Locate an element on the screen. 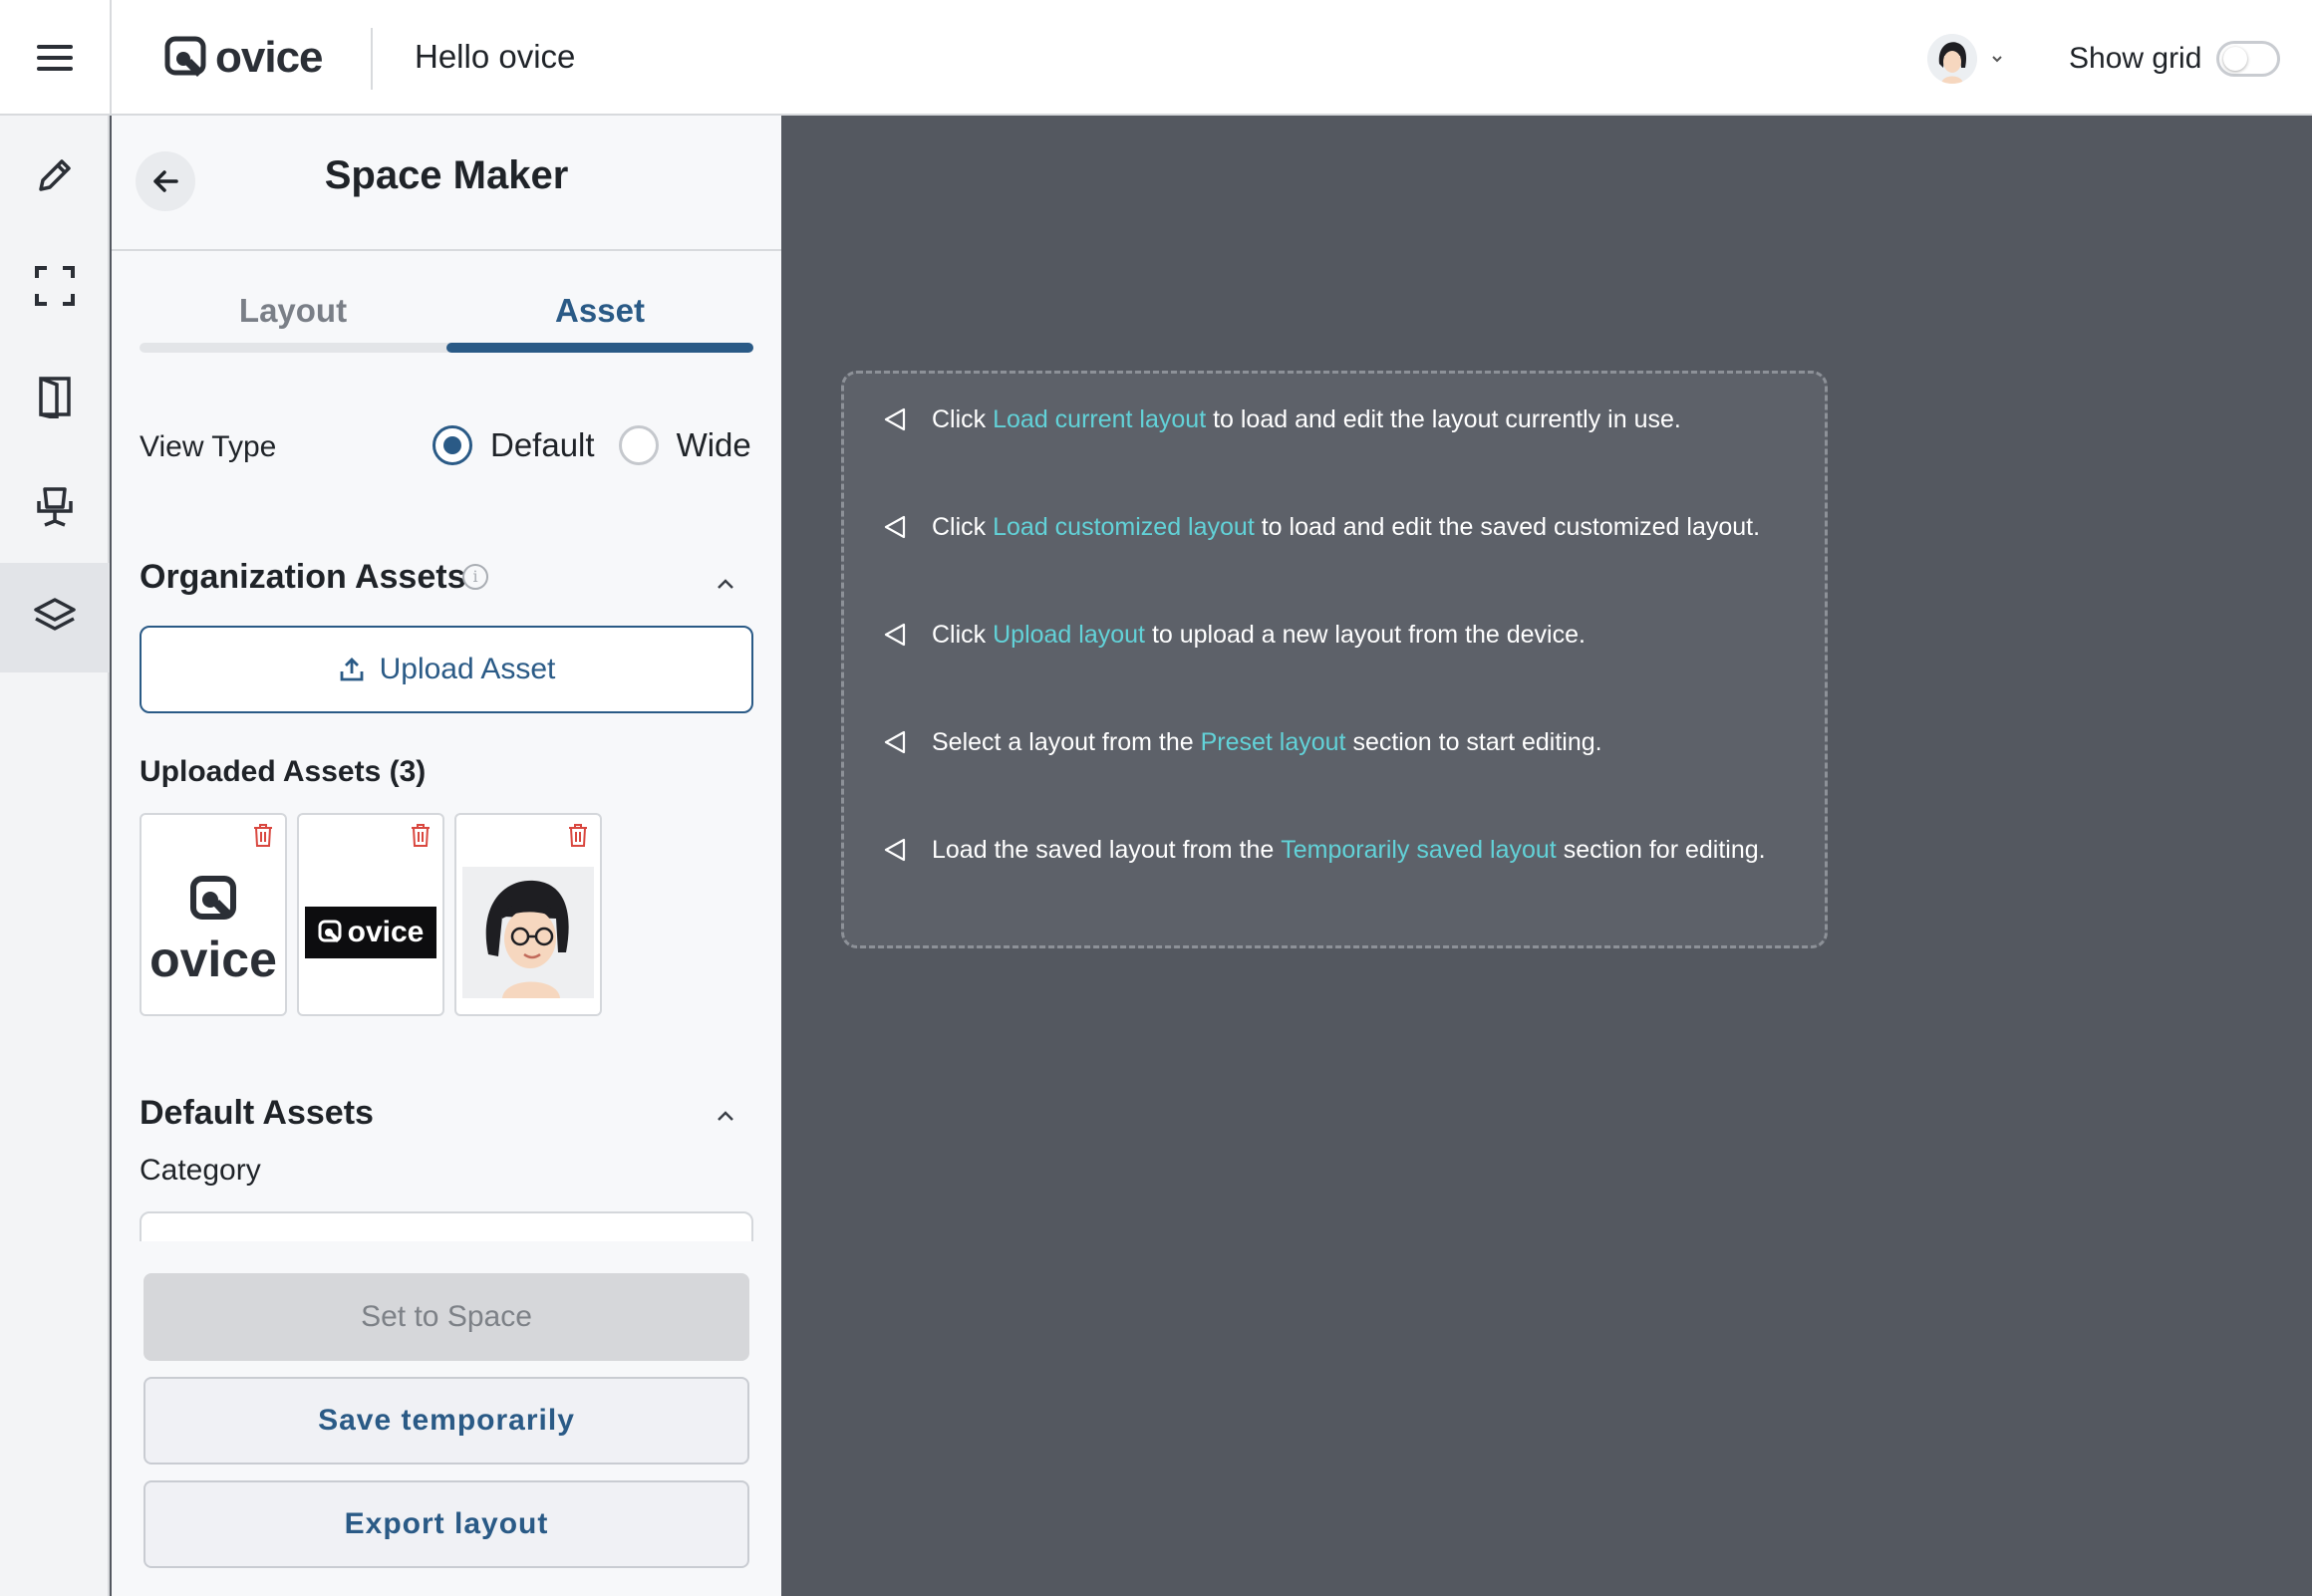  info-icon: i is located at coordinates (475, 577).